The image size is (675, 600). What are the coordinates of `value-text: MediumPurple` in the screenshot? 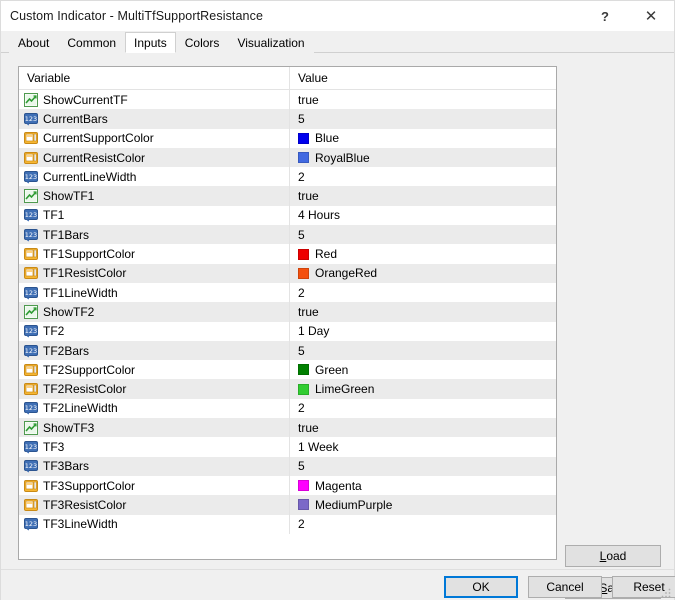 It's located at (354, 504).